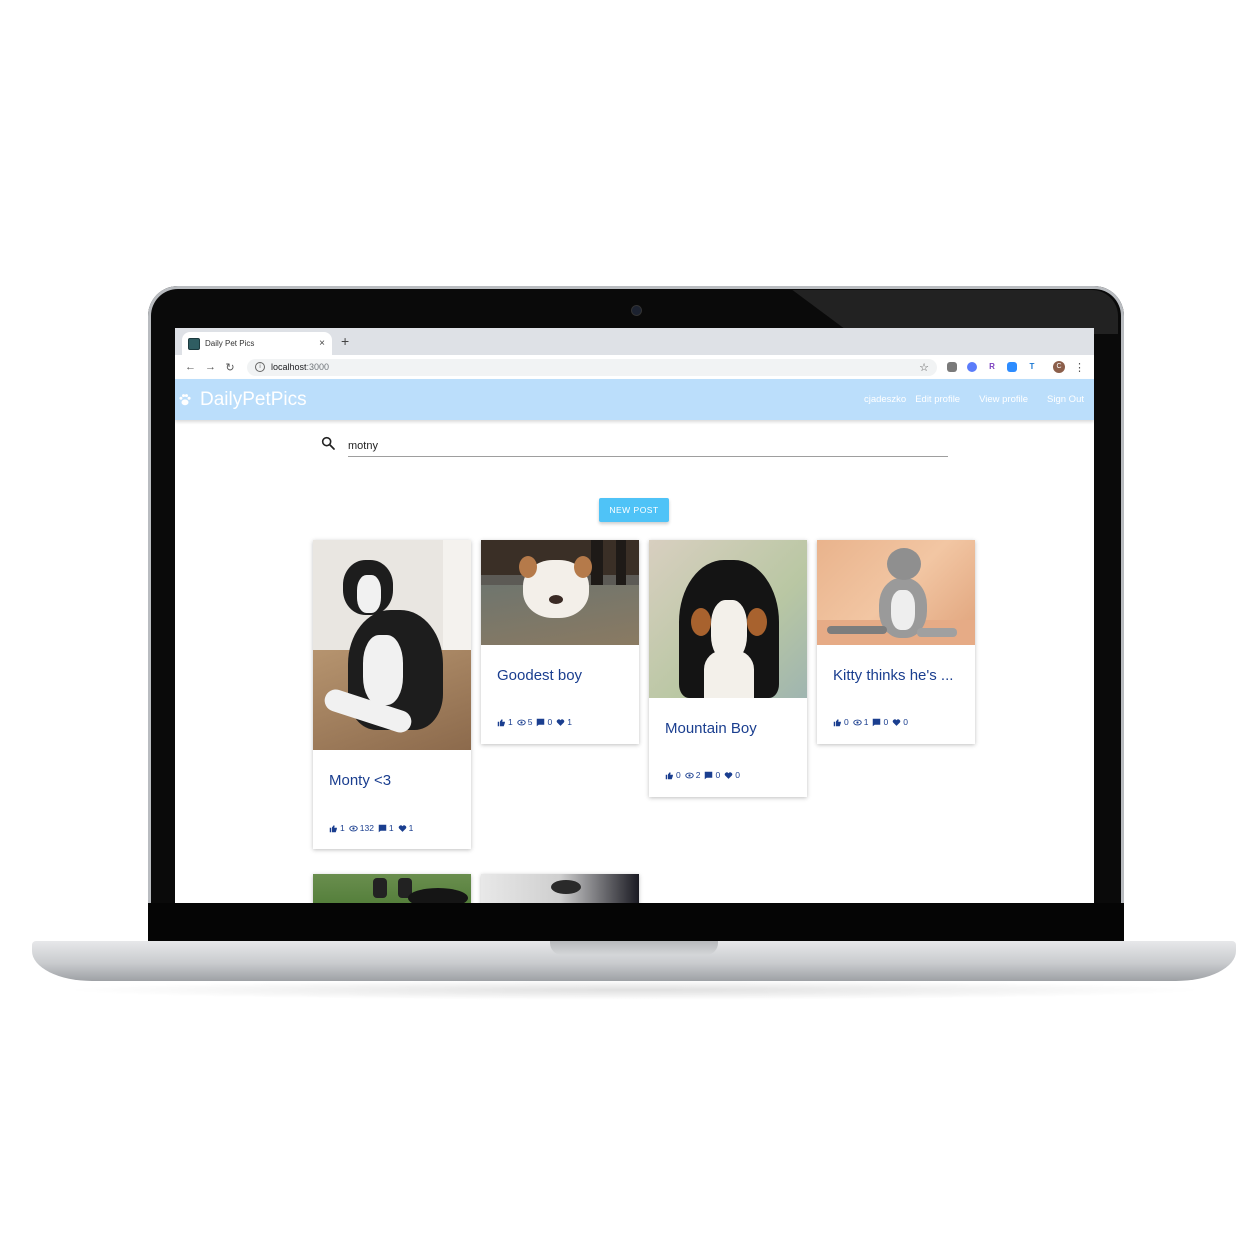 The width and height of the screenshot is (1260, 1260). What do you see at coordinates (885, 399) in the screenshot?
I see `nav-username: cjadeszko` at bounding box center [885, 399].